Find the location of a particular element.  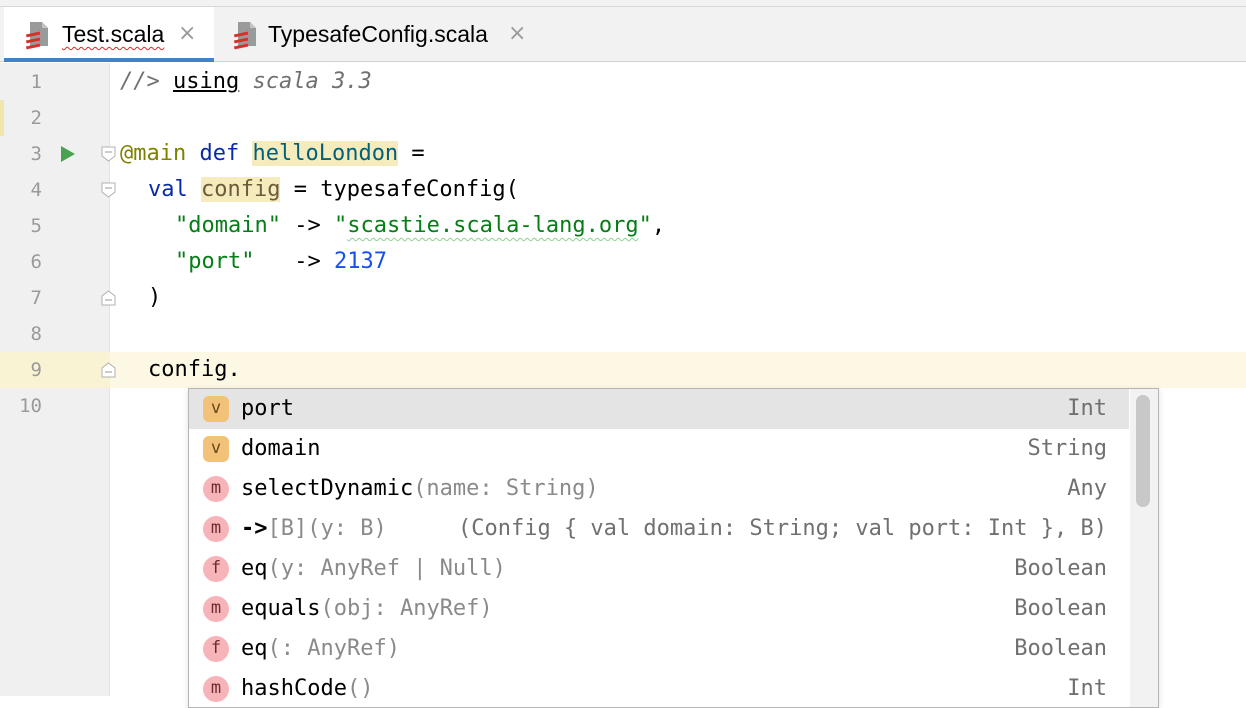

string-token: "domain" is located at coordinates (228, 225).